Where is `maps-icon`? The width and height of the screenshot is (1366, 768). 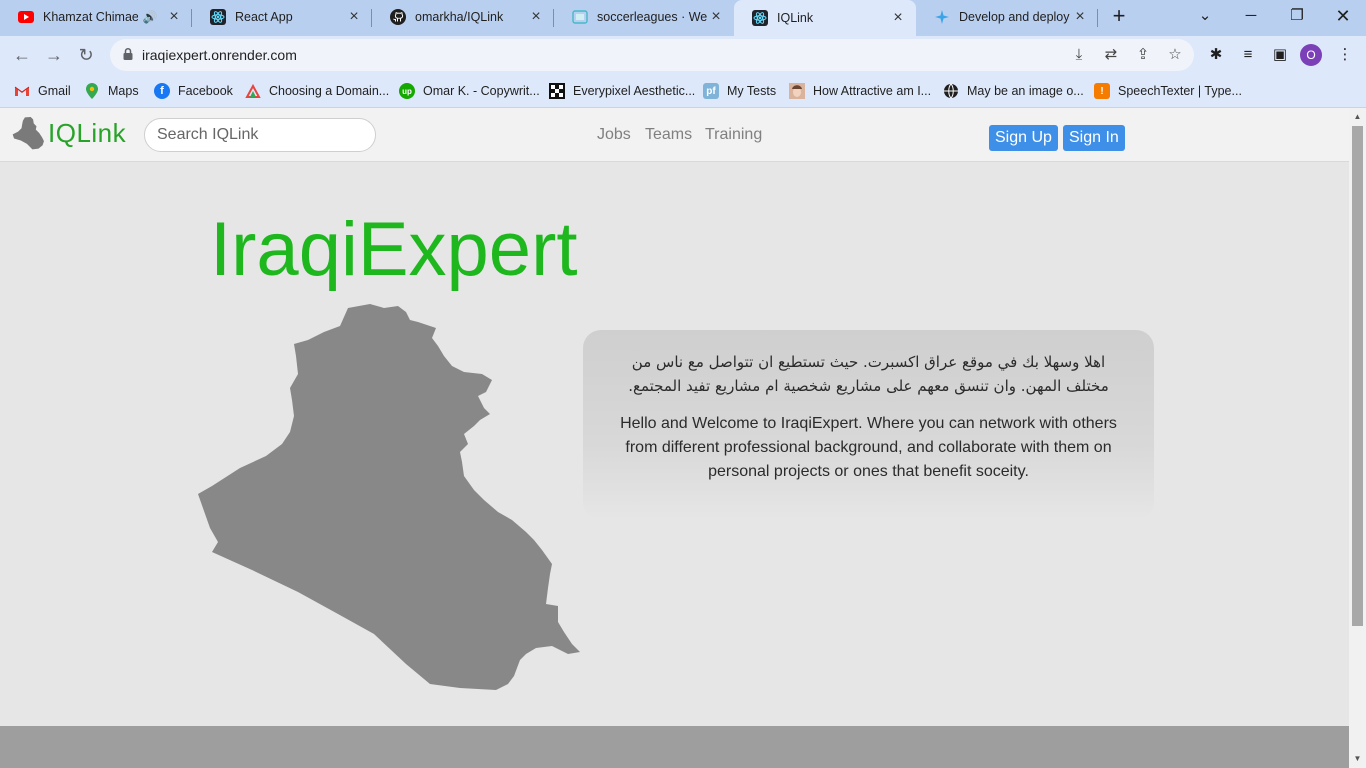 maps-icon is located at coordinates (92, 91).